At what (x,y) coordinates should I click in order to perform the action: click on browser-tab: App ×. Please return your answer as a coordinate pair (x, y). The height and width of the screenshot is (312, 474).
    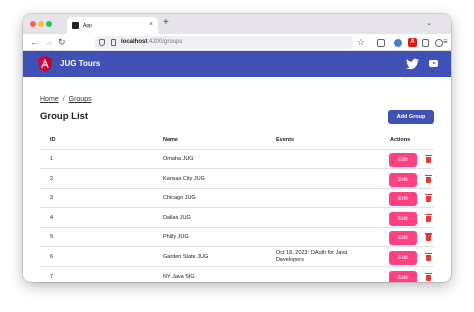
    Looking at the image, I should click on (112, 25).